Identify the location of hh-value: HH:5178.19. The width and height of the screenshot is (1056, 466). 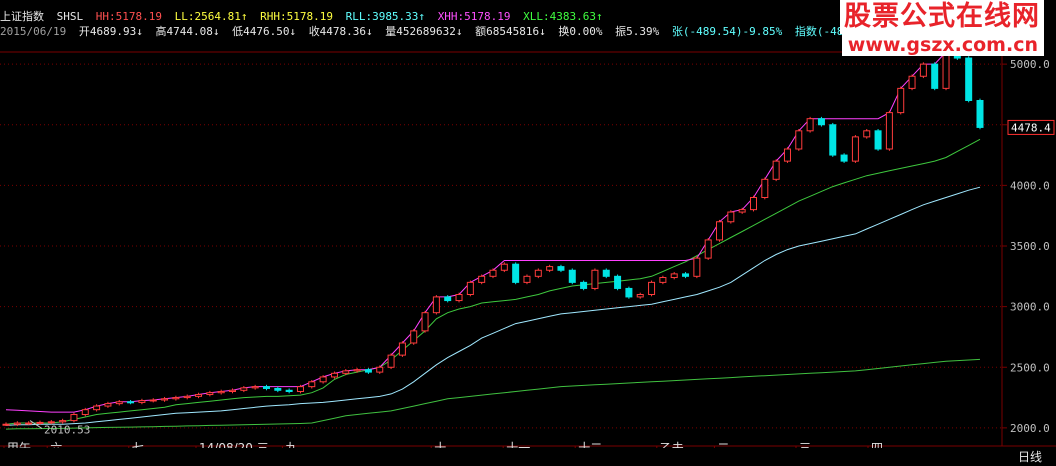
(128, 16).